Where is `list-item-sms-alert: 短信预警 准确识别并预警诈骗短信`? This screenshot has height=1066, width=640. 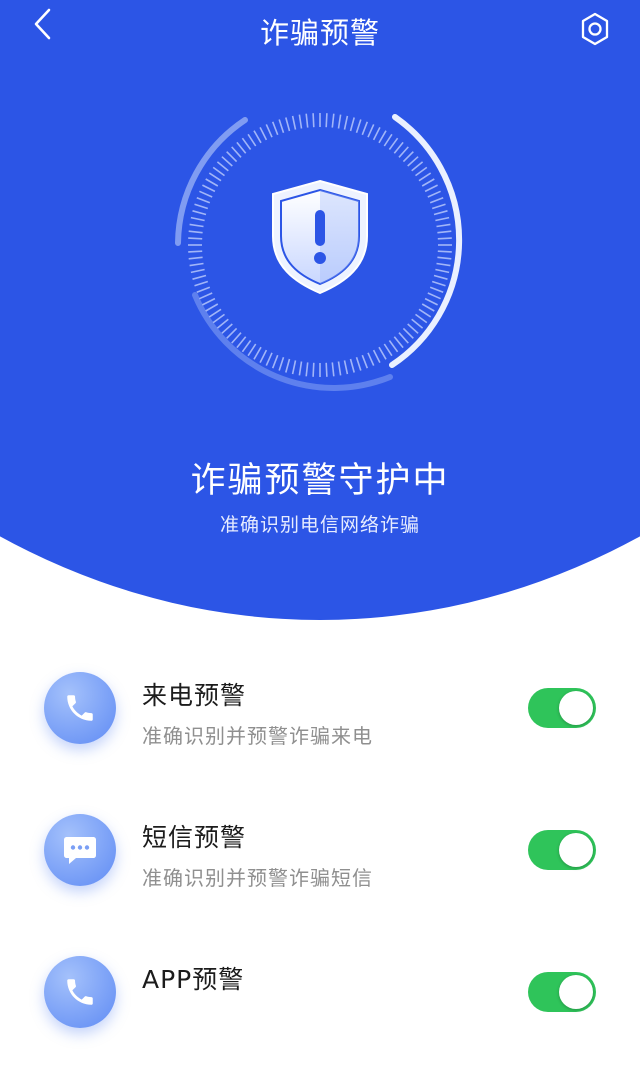
list-item-sms-alert: 短信预警 准确识别并预警诈骗短信 is located at coordinates (320, 853).